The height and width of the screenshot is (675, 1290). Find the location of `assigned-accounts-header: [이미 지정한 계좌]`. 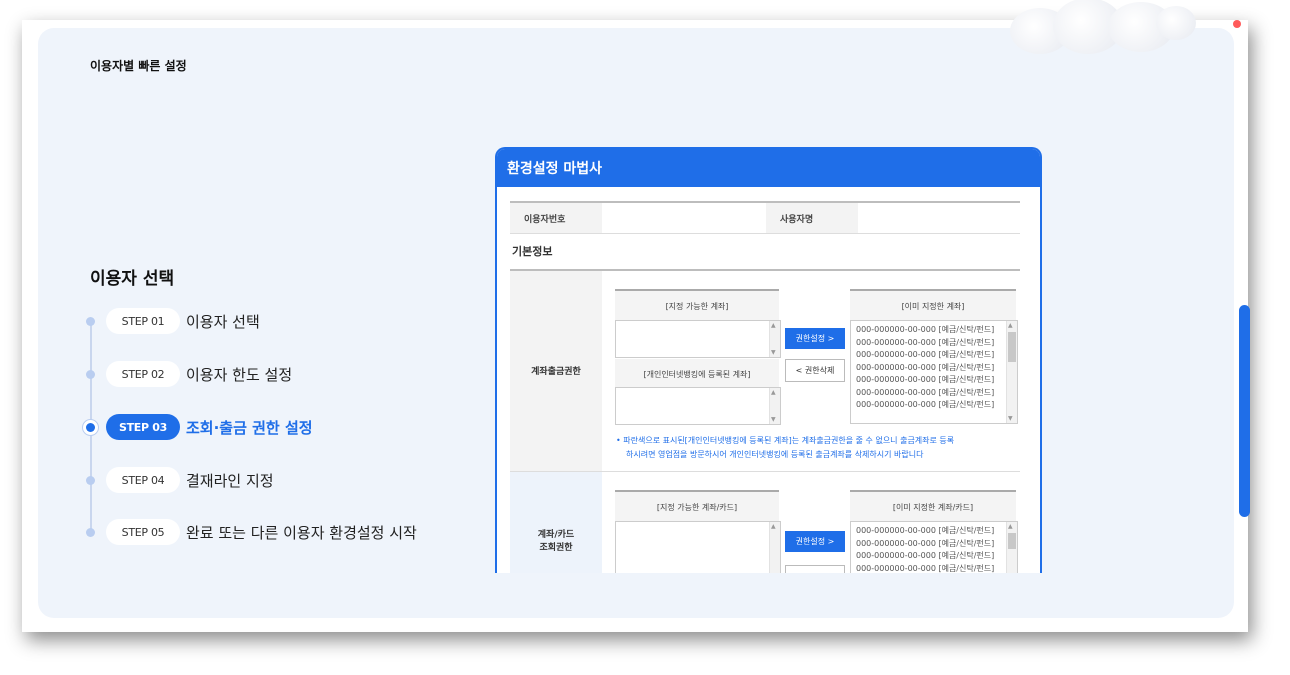

assigned-accounts-header: [이미 지정한 계좌] is located at coordinates (933, 305).